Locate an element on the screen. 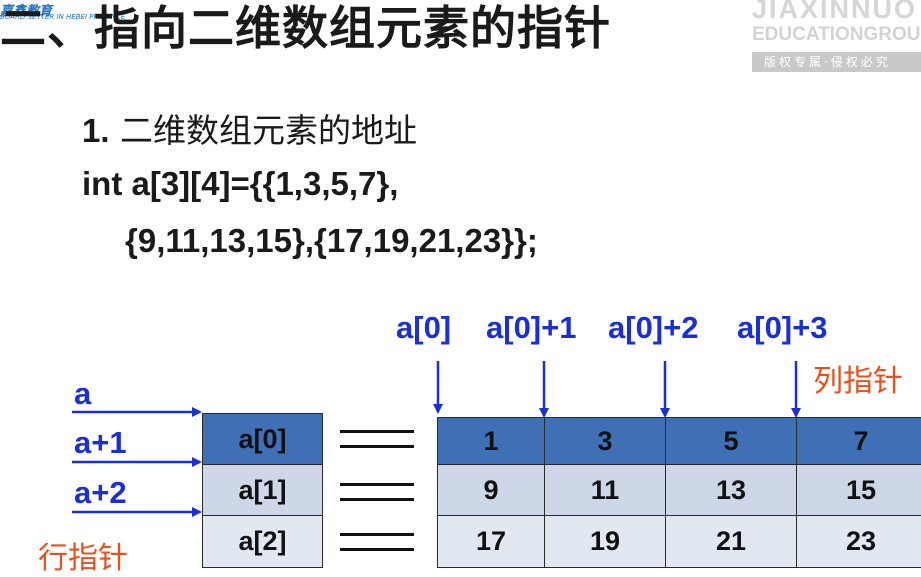 The image size is (921, 577). matrix-cell-1-2: 13 is located at coordinates (731, 490).